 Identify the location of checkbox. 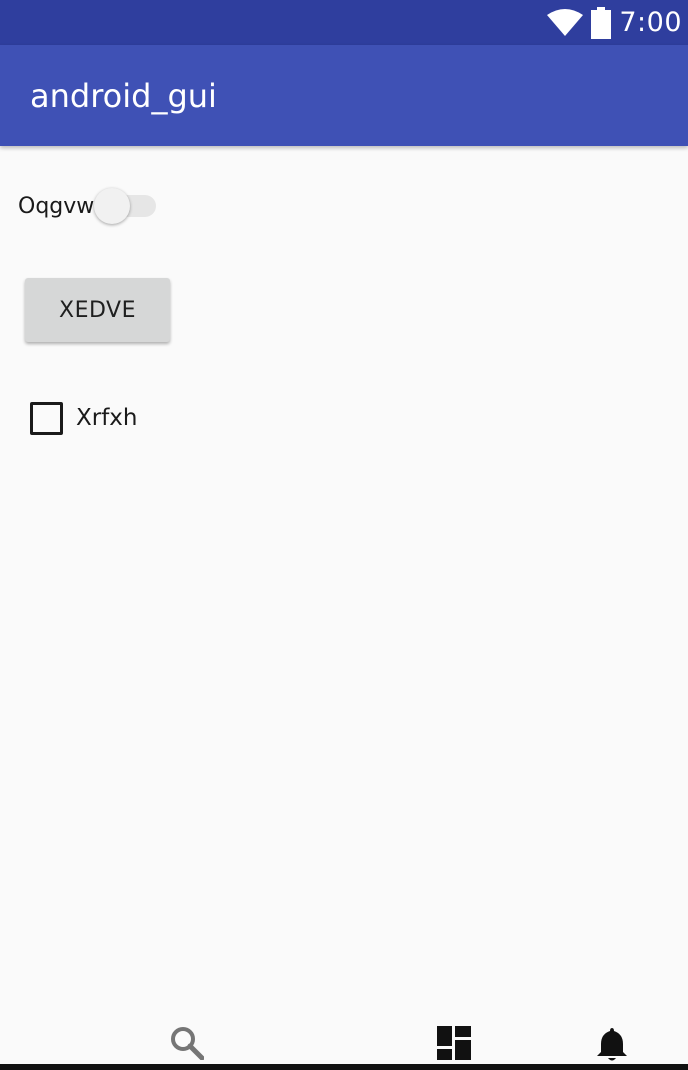
(46, 418).